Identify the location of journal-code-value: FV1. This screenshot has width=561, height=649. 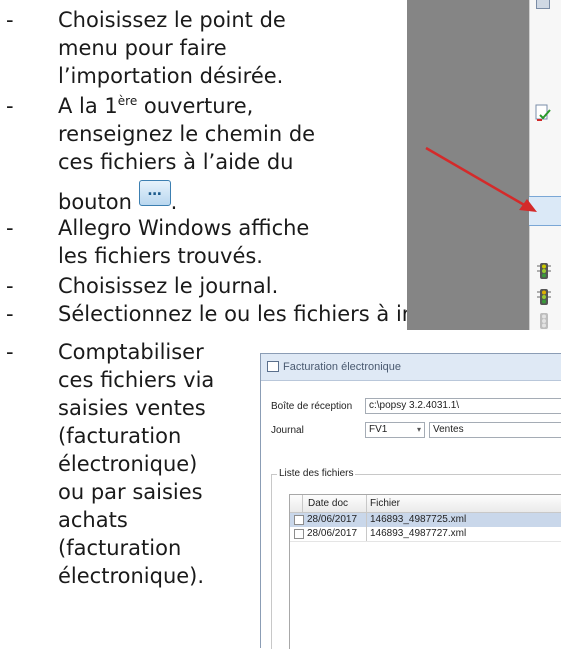
(378, 429).